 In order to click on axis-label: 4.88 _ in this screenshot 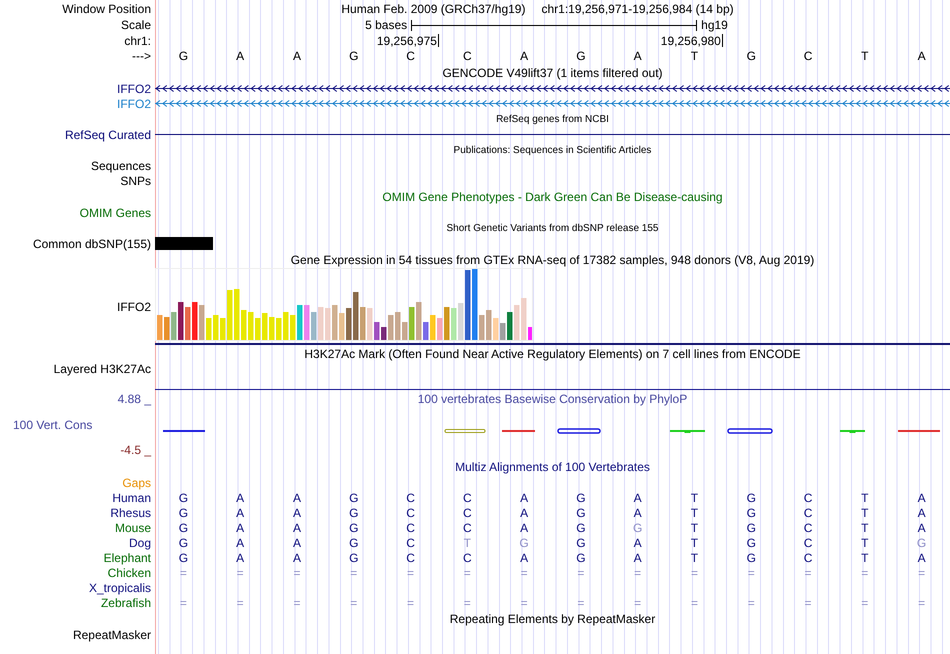, I will do `click(135, 399)`.